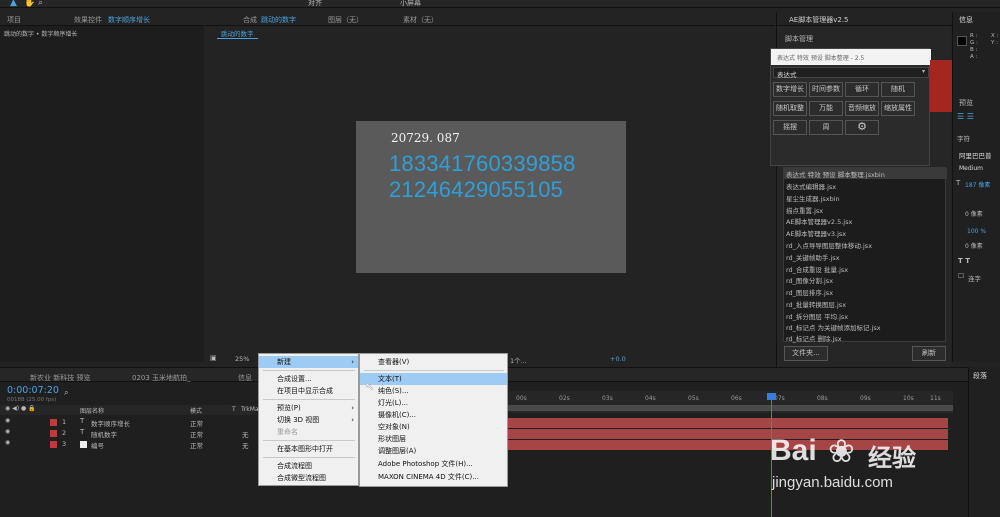 The image size is (1000, 517). Describe the element at coordinates (245, 378) in the screenshot. I see `timeline-tab-2: 信息` at that location.